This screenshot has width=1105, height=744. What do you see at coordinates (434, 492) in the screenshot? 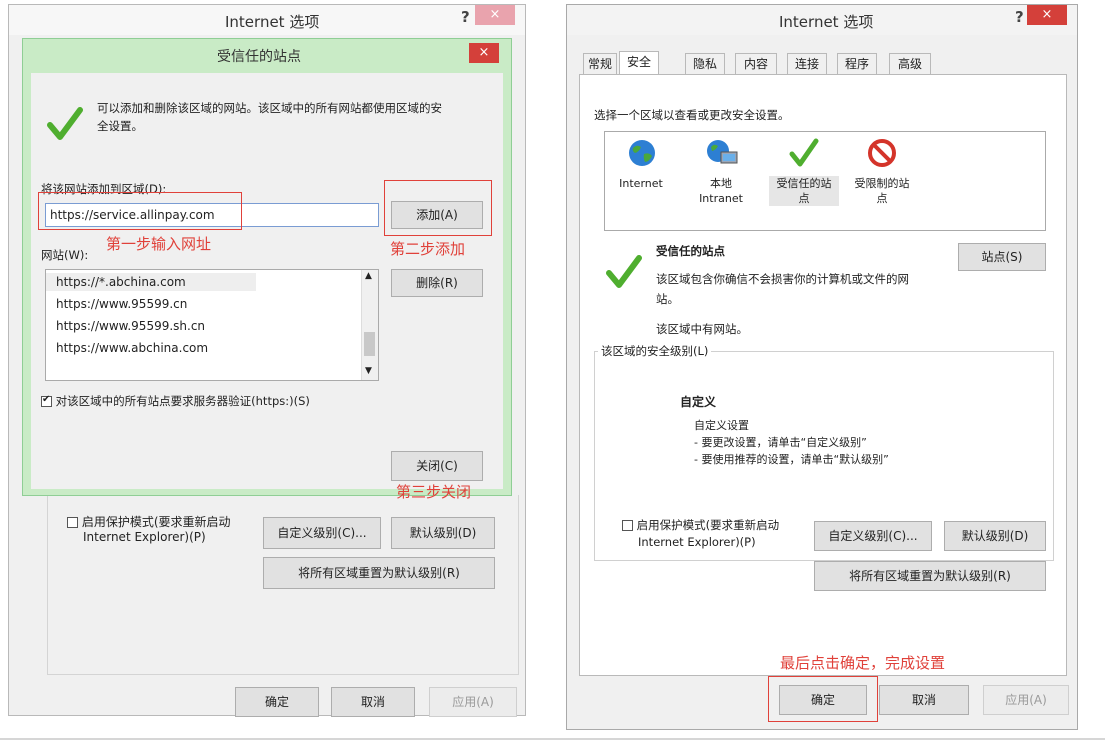
I see `step3-annotation: 第三步关闭` at bounding box center [434, 492].